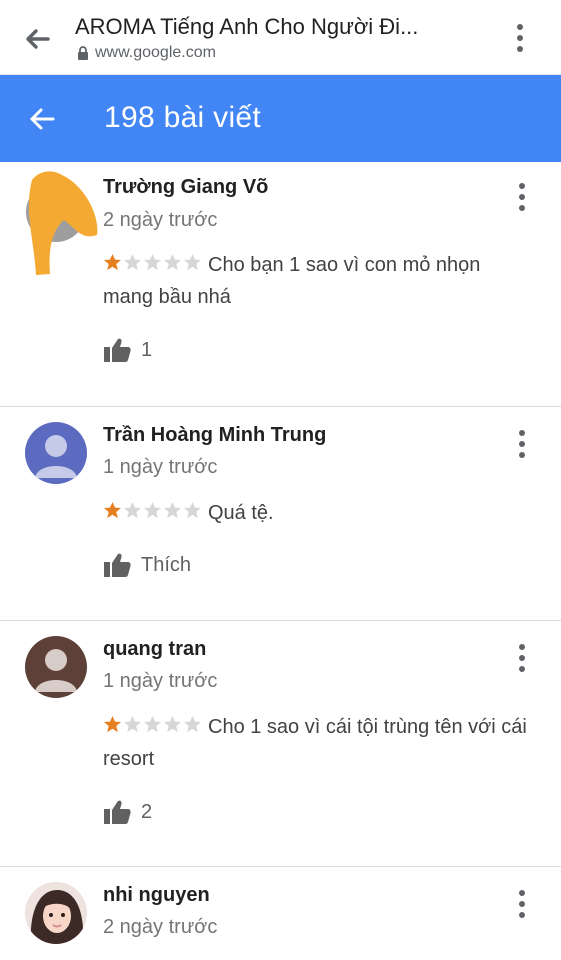 The width and height of the screenshot is (561, 960). What do you see at coordinates (154, 649) in the screenshot?
I see `reviewer-name: quang tran` at bounding box center [154, 649].